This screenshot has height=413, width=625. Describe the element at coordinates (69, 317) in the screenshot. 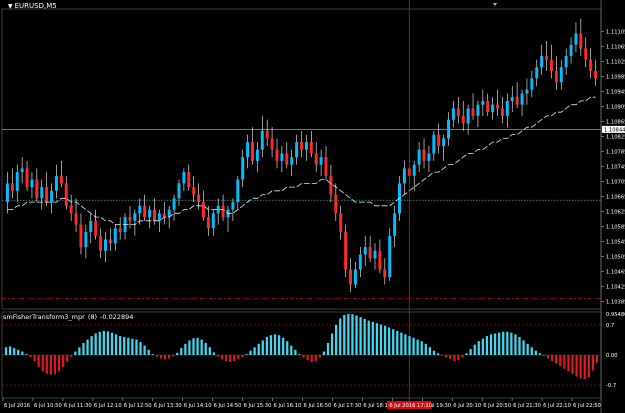

I see `indicator-title: smFisherTransform3_mpr (8) -0.022894` at that location.